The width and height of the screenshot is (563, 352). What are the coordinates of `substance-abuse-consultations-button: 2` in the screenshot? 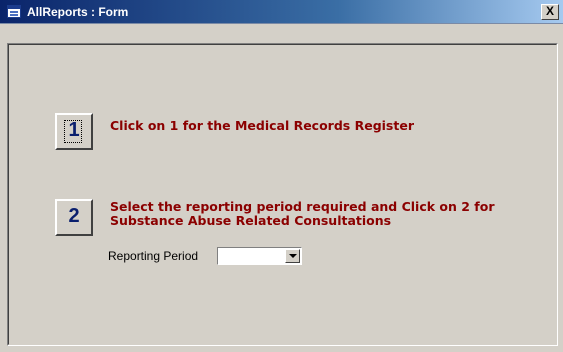 It's located at (74, 217).